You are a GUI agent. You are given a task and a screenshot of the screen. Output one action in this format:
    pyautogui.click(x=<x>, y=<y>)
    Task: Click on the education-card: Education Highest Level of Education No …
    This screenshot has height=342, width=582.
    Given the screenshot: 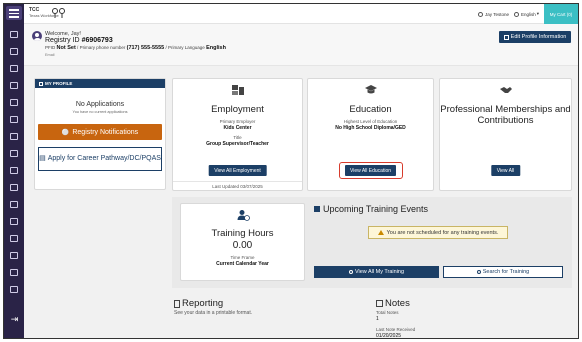 What is the action you would take?
    pyautogui.click(x=370, y=134)
    